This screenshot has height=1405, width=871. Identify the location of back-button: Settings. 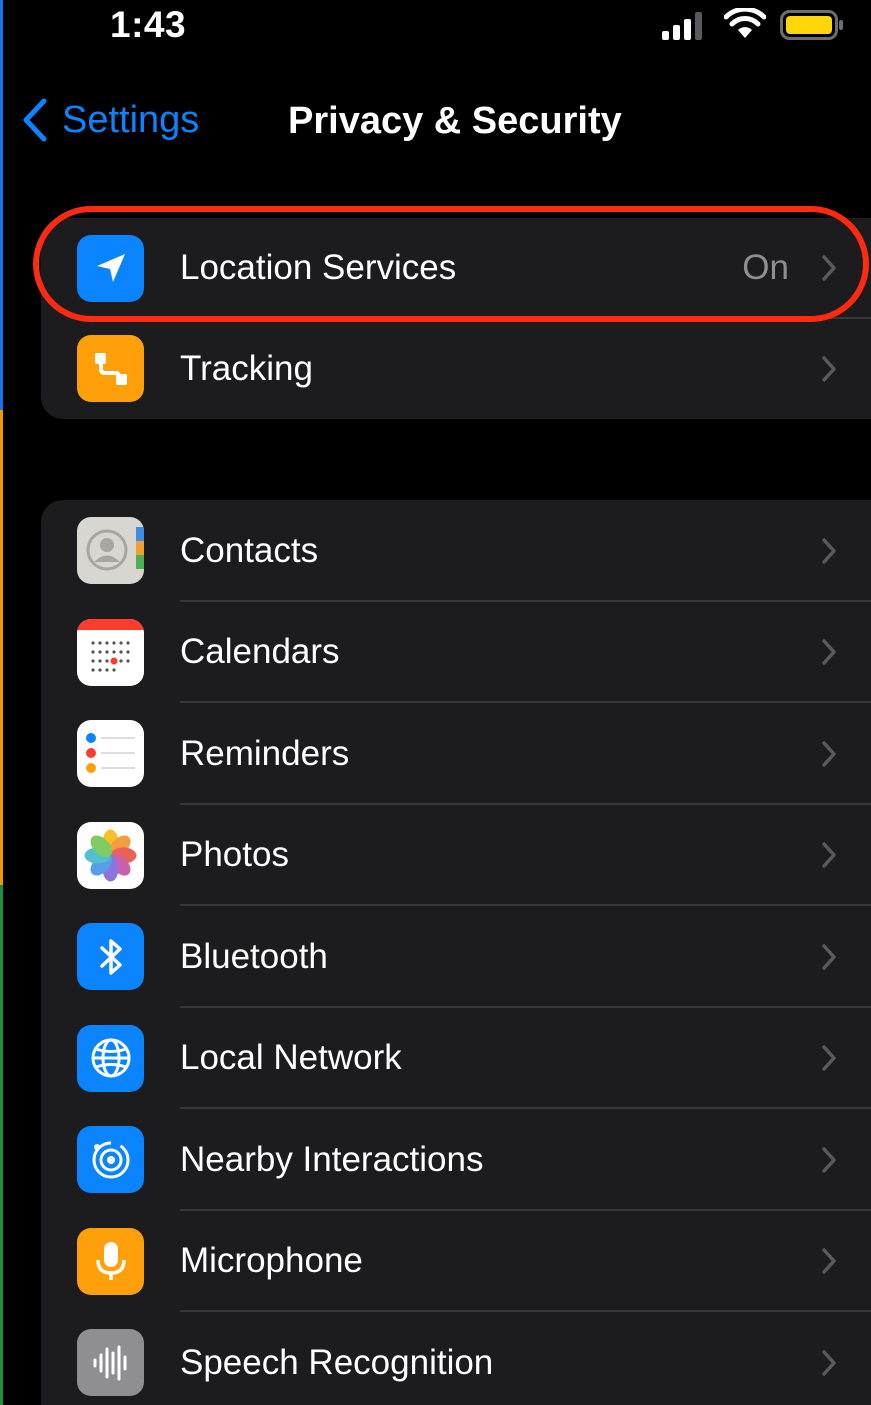
(110, 120).